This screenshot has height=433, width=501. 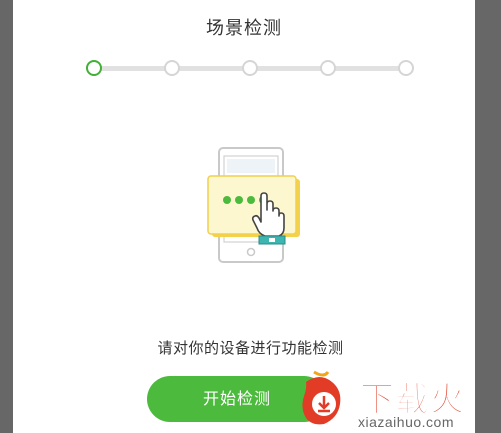 What do you see at coordinates (406, 422) in the screenshot?
I see `watermark-domain: xiazaihuo.com` at bounding box center [406, 422].